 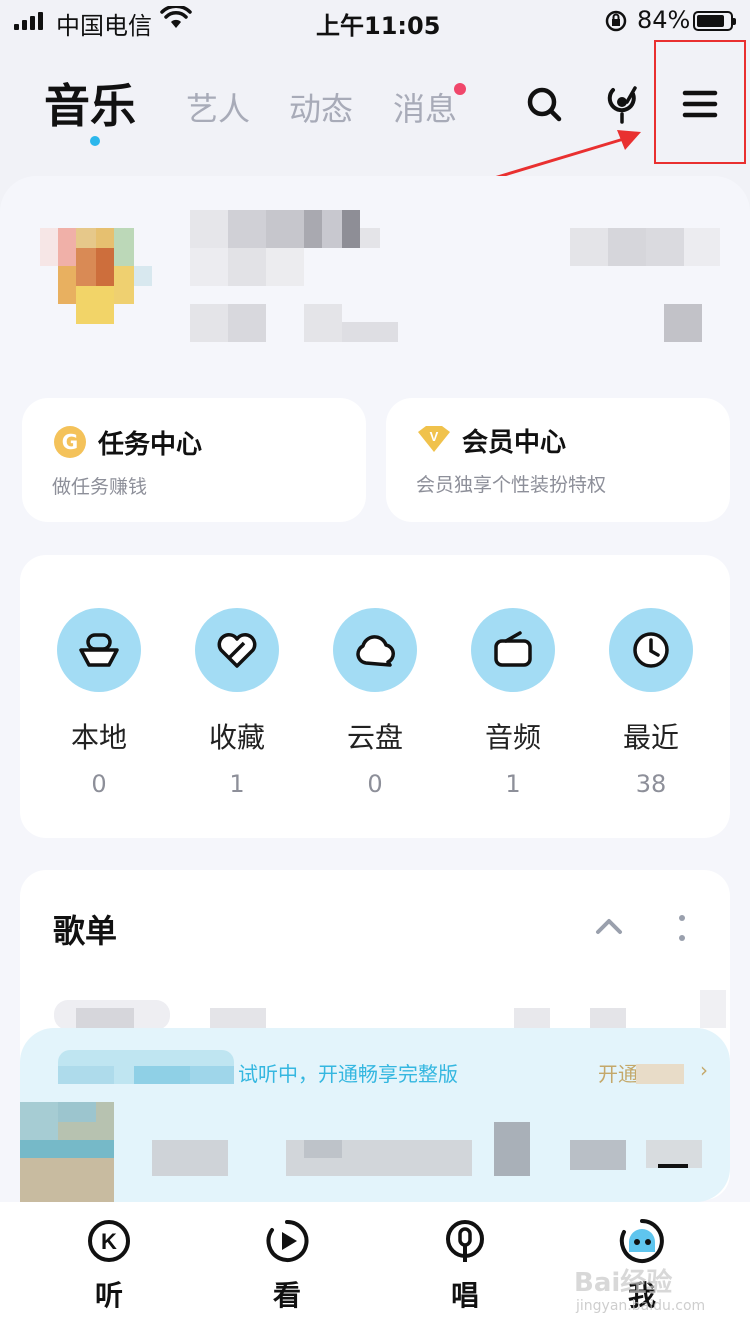 What do you see at coordinates (710, 21) in the screenshot?
I see `battery-fill` at bounding box center [710, 21].